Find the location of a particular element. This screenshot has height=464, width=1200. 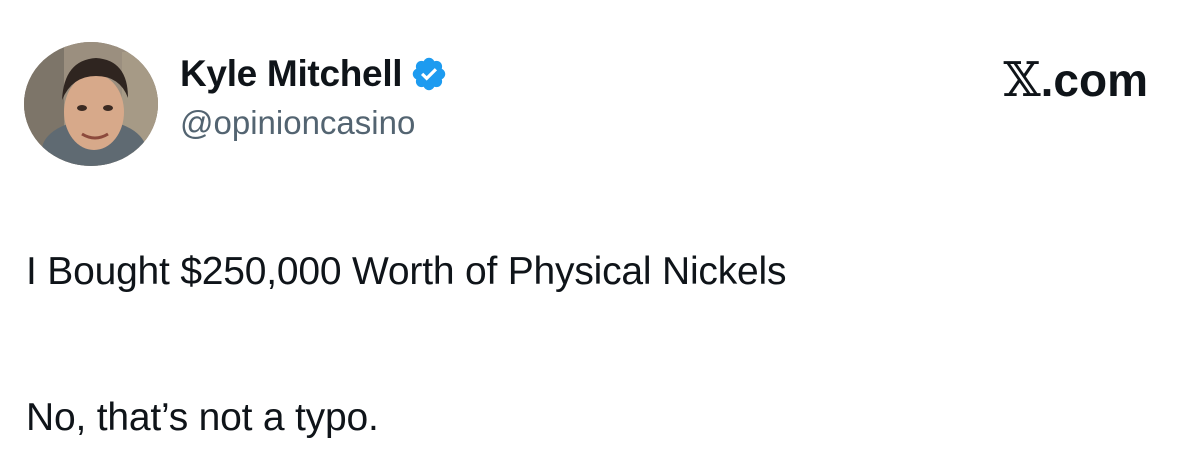

author-identity: Kyle Mitchell @opinioncasino is located at coordinates (314, 95).